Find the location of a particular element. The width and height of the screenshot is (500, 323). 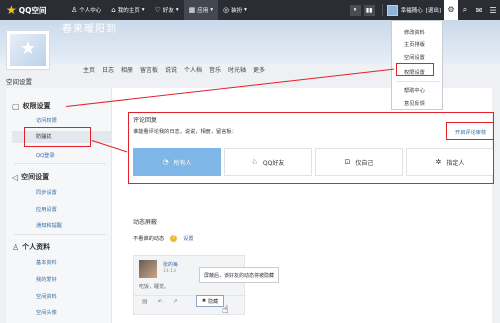

sidebar-item-sync: 同步设置 is located at coordinates (46, 192).